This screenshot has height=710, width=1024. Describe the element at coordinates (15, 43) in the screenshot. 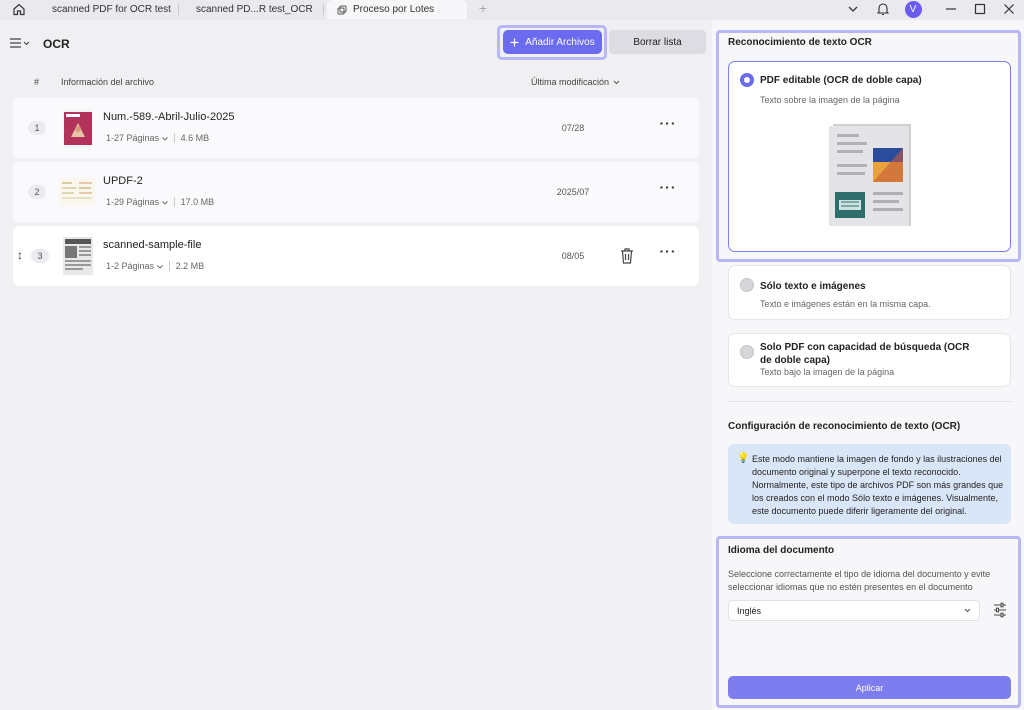

I see `menu-icon` at that location.